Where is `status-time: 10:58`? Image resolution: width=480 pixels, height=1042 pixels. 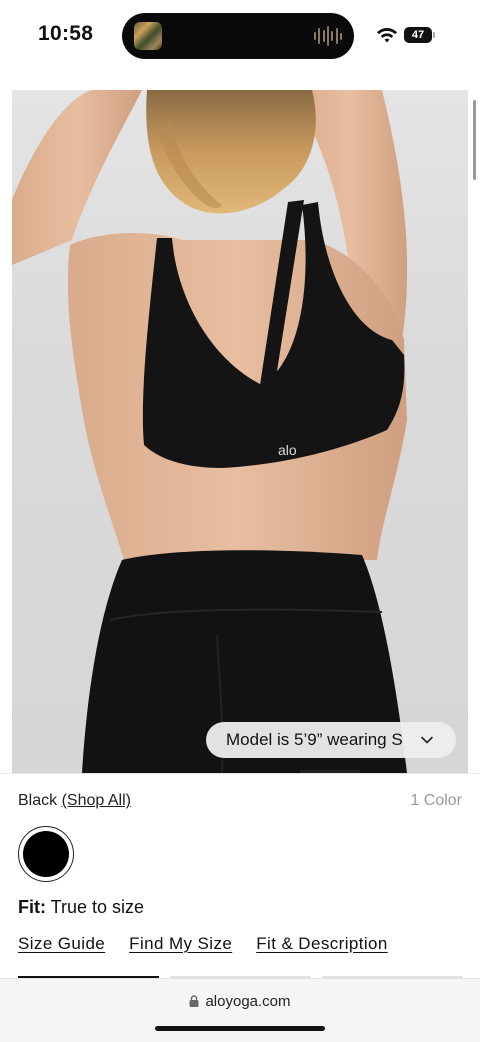
status-time: 10:58 is located at coordinates (66, 33).